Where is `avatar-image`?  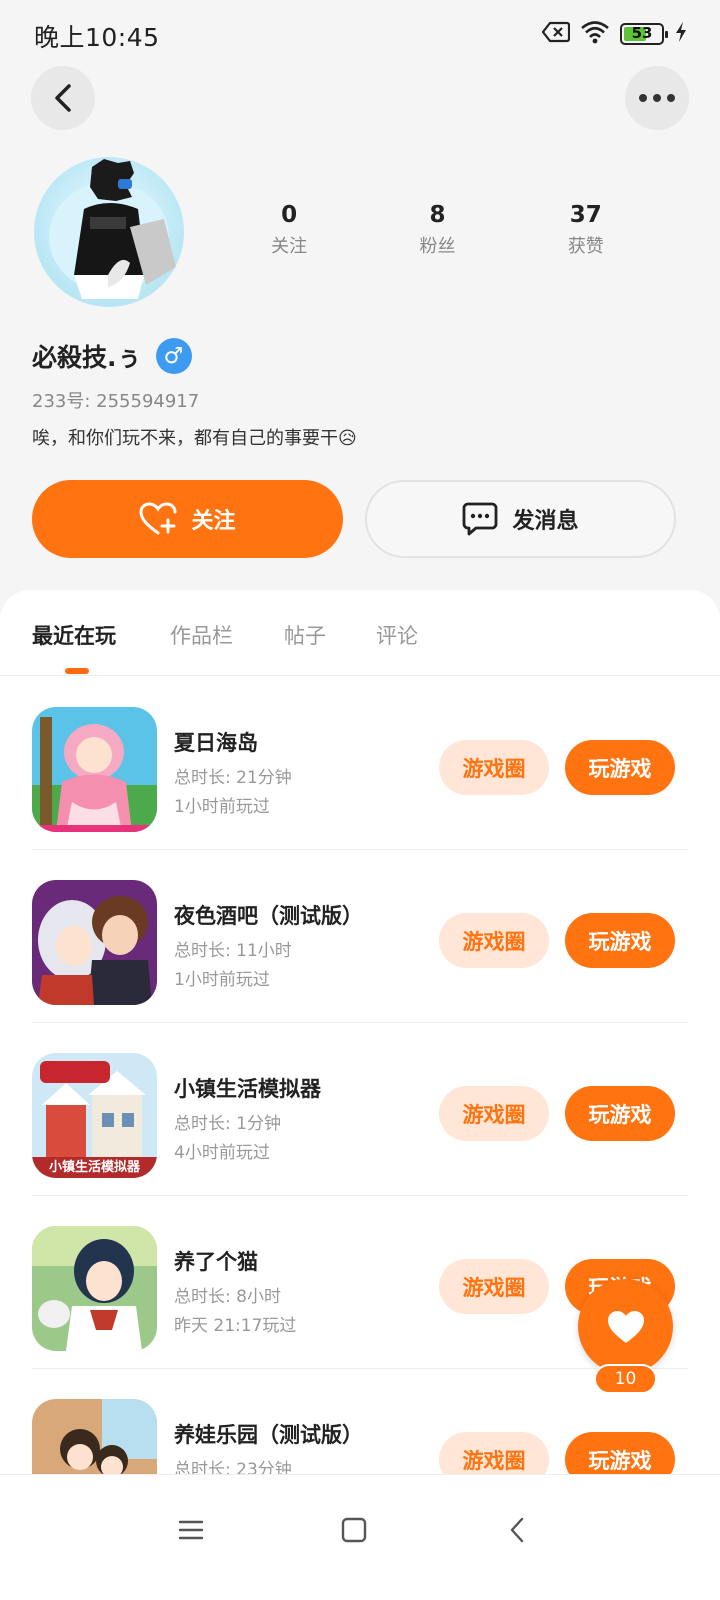
avatar-image is located at coordinates (112, 229).